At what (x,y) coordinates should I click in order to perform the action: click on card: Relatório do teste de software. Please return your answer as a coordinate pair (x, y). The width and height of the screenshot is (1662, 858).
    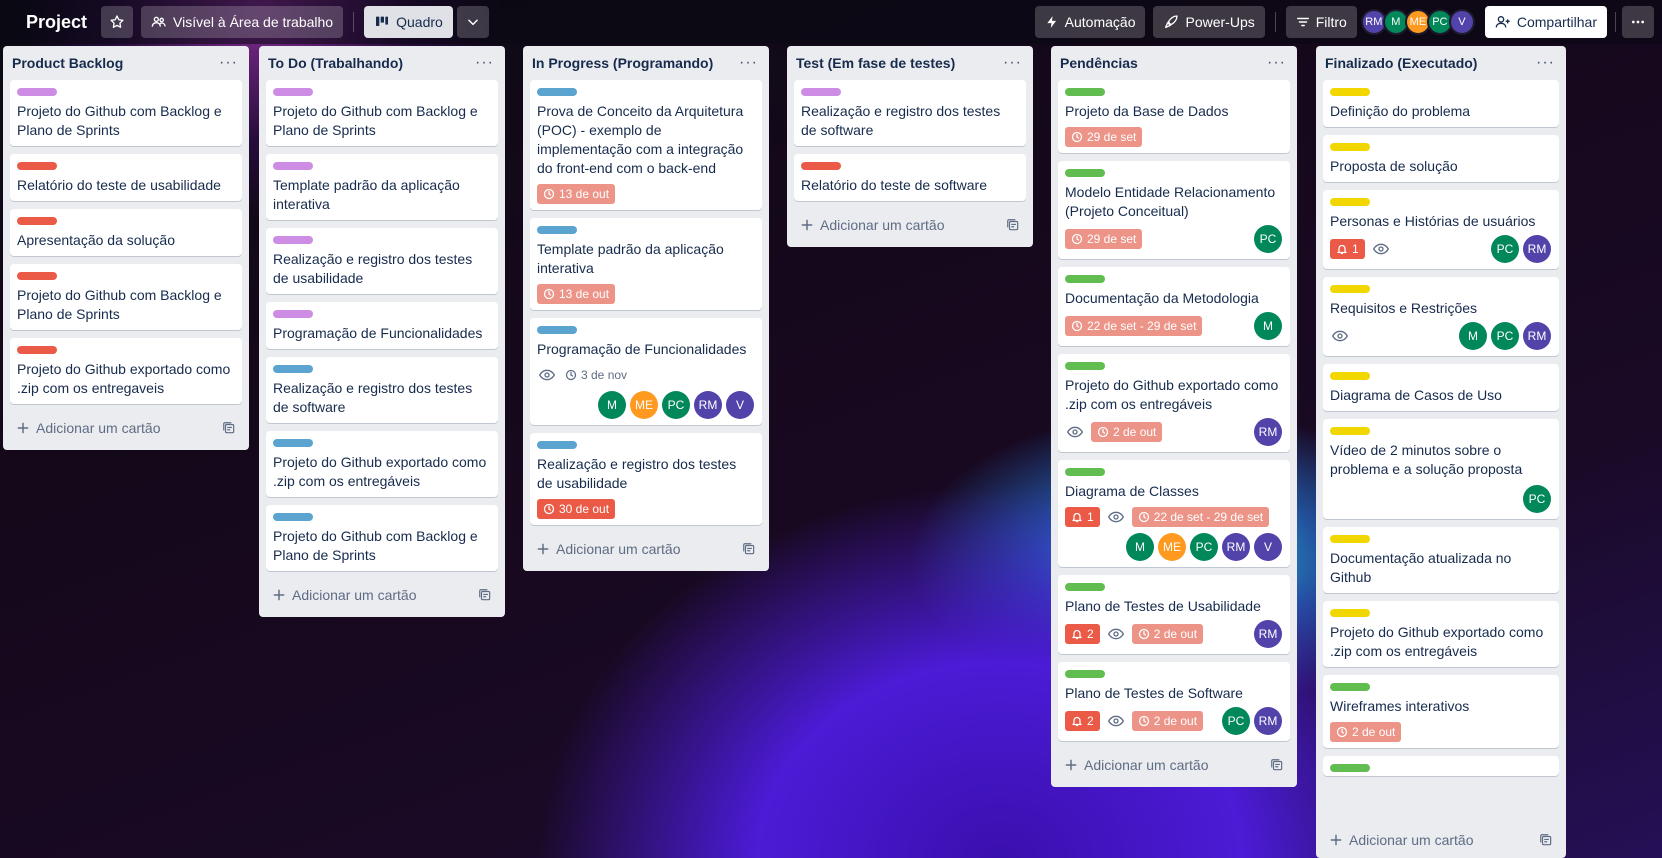
    Looking at the image, I should click on (910, 177).